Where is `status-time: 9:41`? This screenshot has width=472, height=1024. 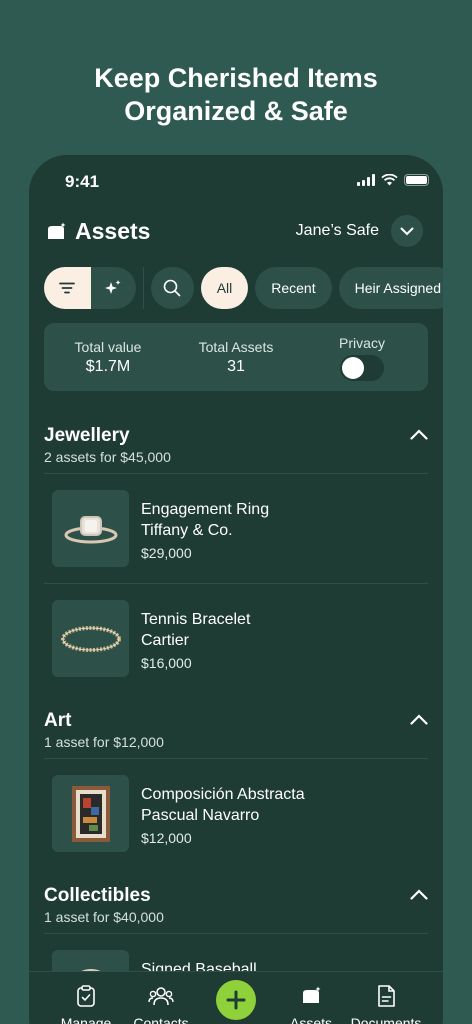
status-time: 9:41 is located at coordinates (82, 181).